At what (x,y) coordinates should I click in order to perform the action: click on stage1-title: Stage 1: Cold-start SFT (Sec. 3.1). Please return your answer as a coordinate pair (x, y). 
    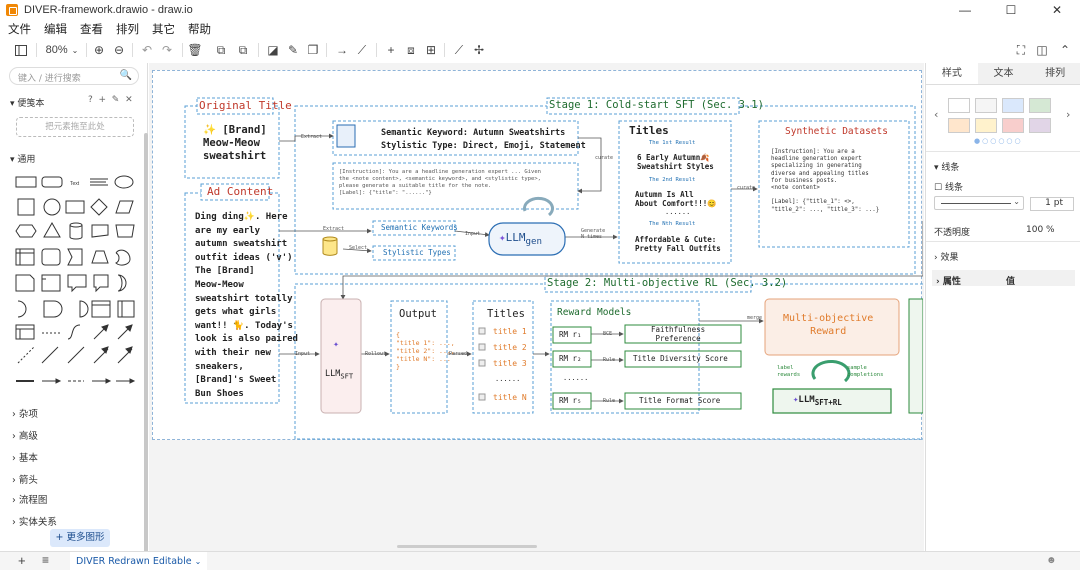
    Looking at the image, I should click on (656, 105).